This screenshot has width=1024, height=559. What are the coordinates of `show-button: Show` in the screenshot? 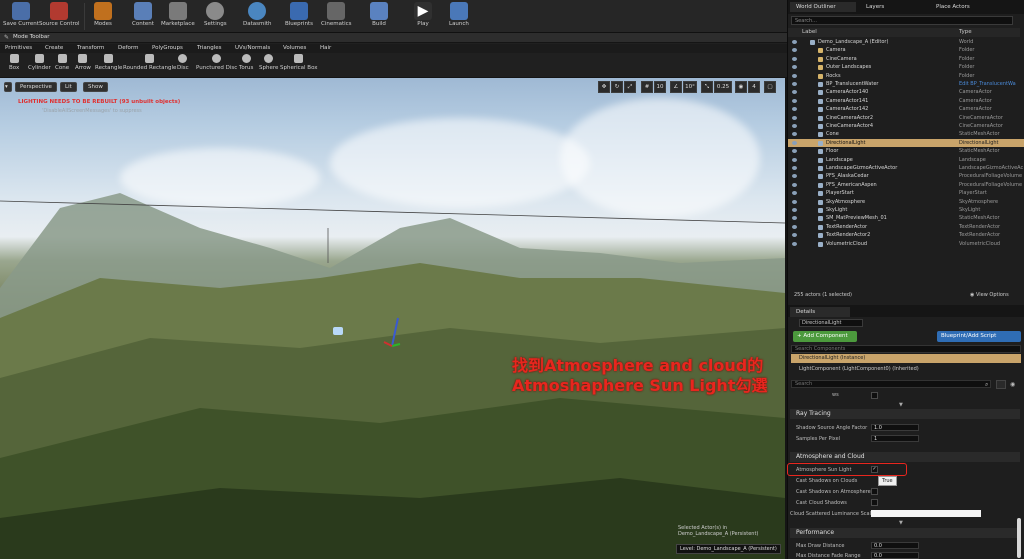 It's located at (95, 87).